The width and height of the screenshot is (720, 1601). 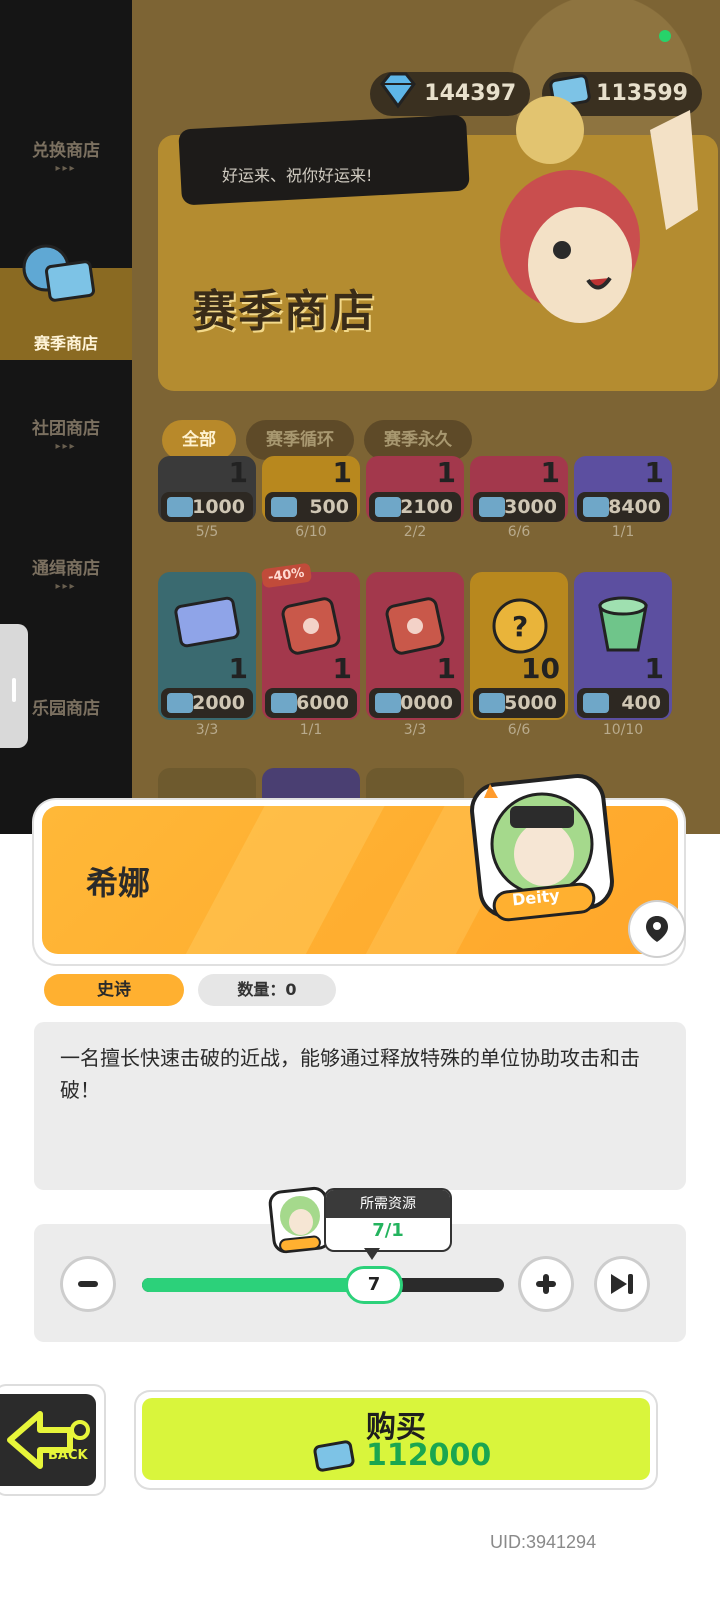 I want to click on shop-item-card: ? 10 5000, so click(x=519, y=646).